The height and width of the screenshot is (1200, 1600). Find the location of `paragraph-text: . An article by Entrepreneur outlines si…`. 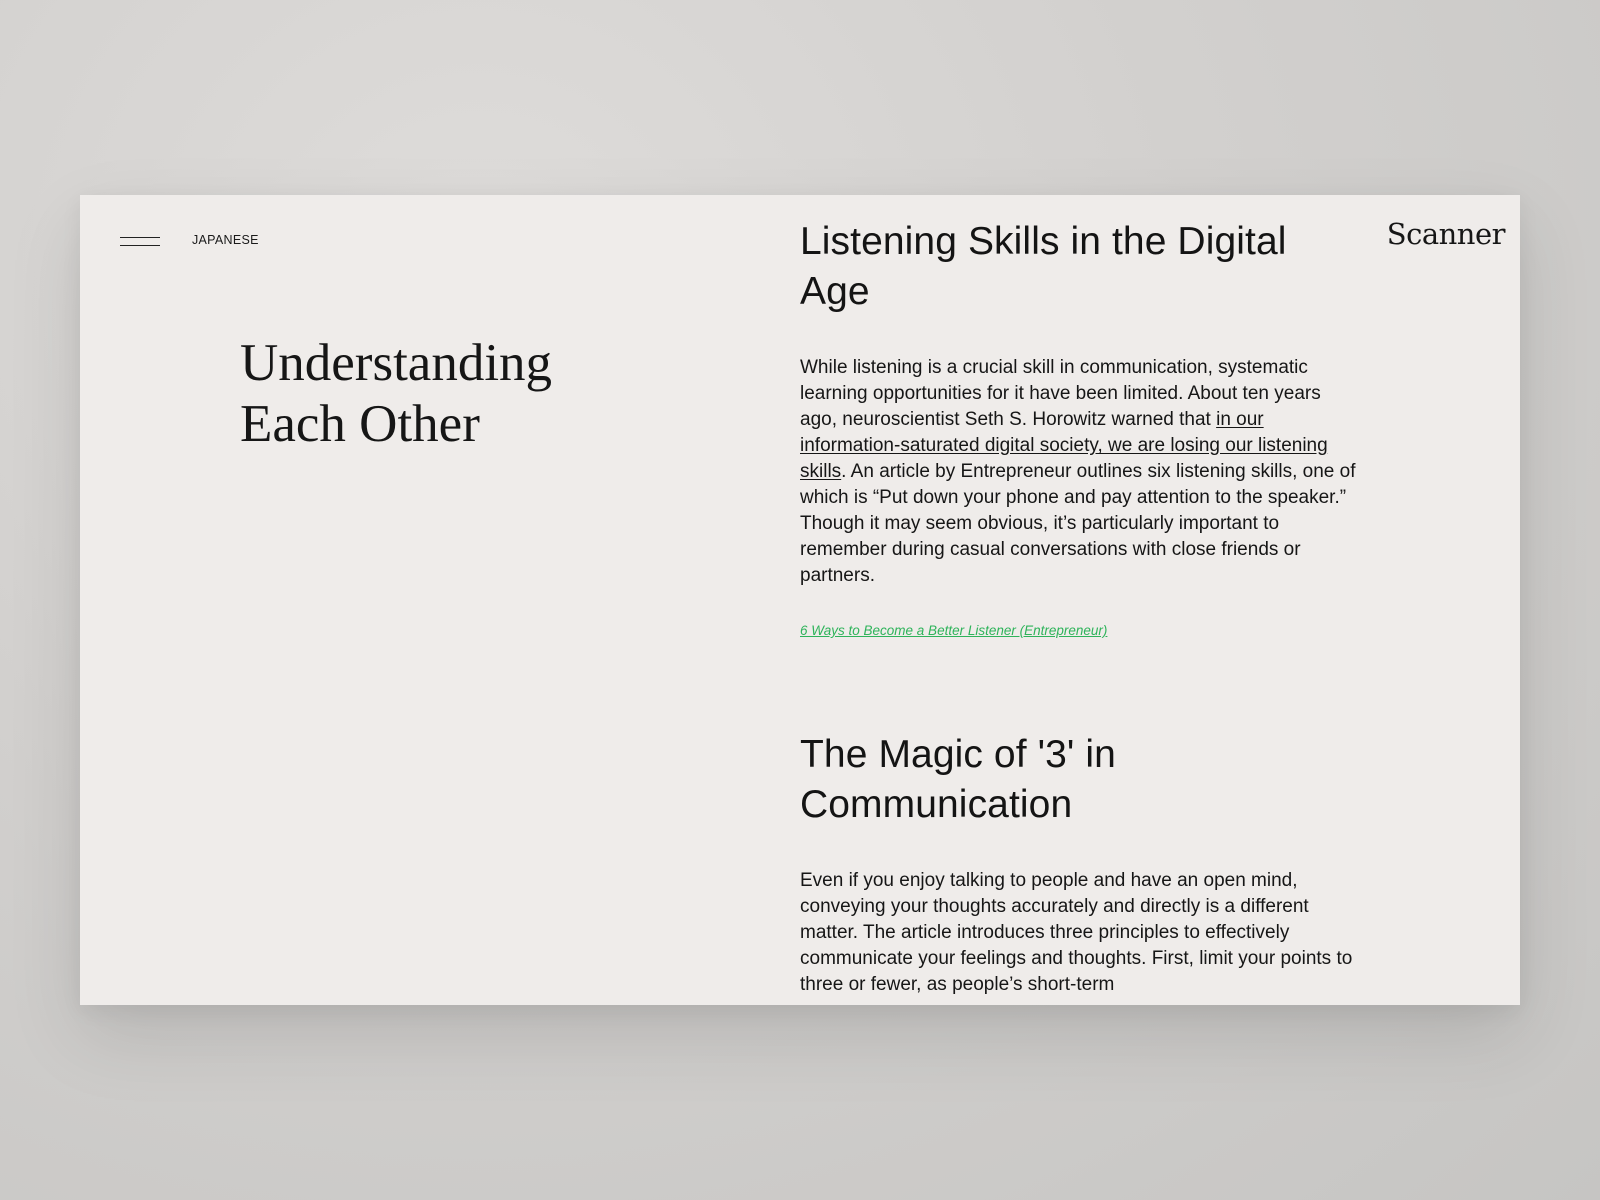

paragraph-text: . An article by Entrepreneur outlines si… is located at coordinates (1078, 523).